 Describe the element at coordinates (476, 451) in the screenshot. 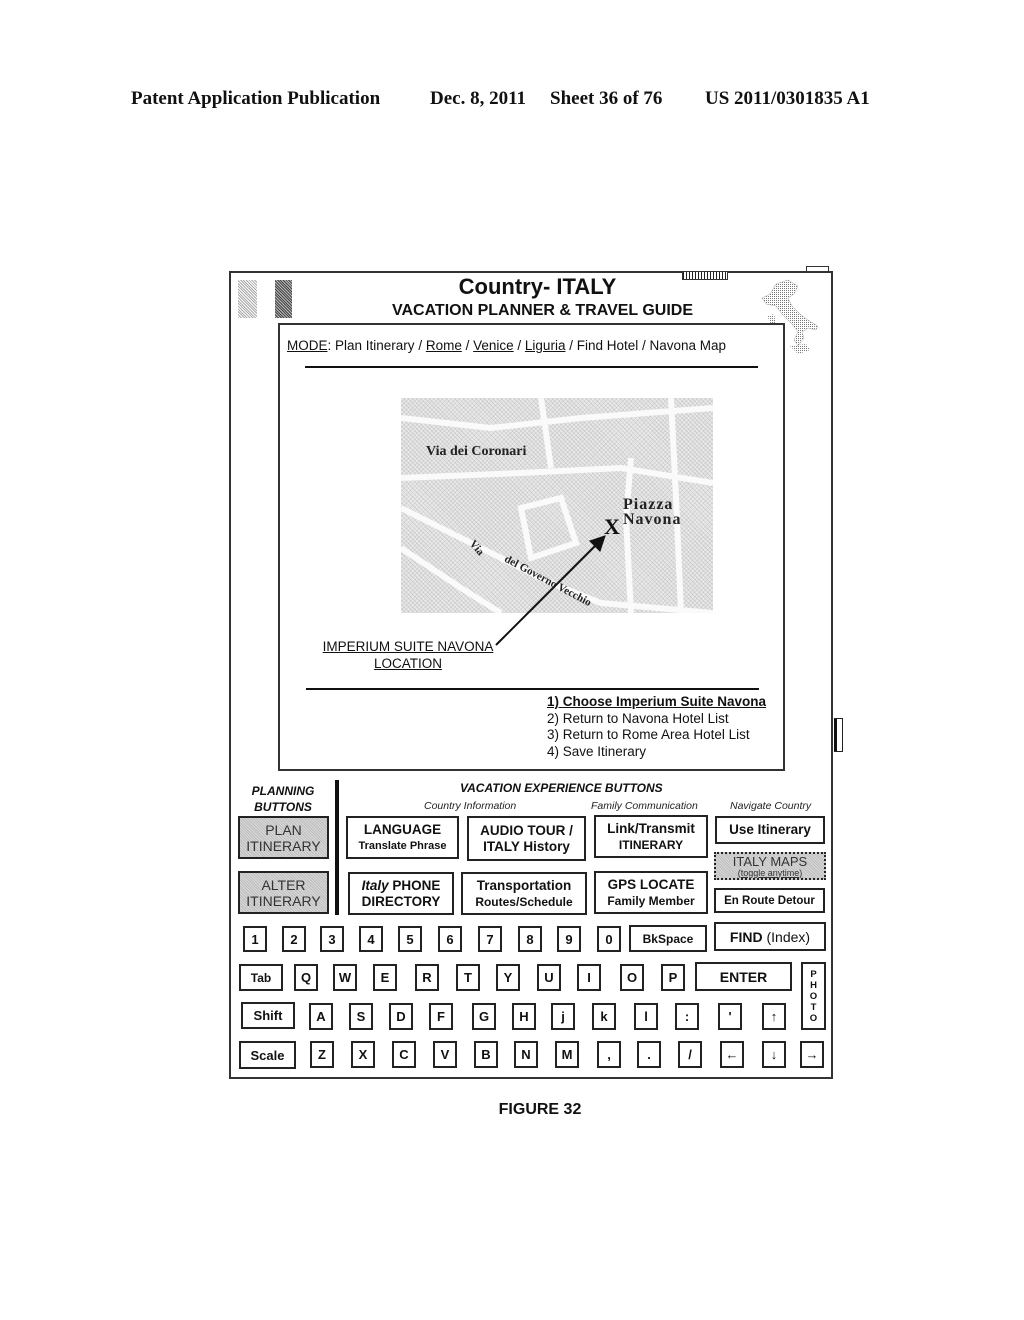

I see `map-label-via-coronari: Via dei Coronari` at that location.